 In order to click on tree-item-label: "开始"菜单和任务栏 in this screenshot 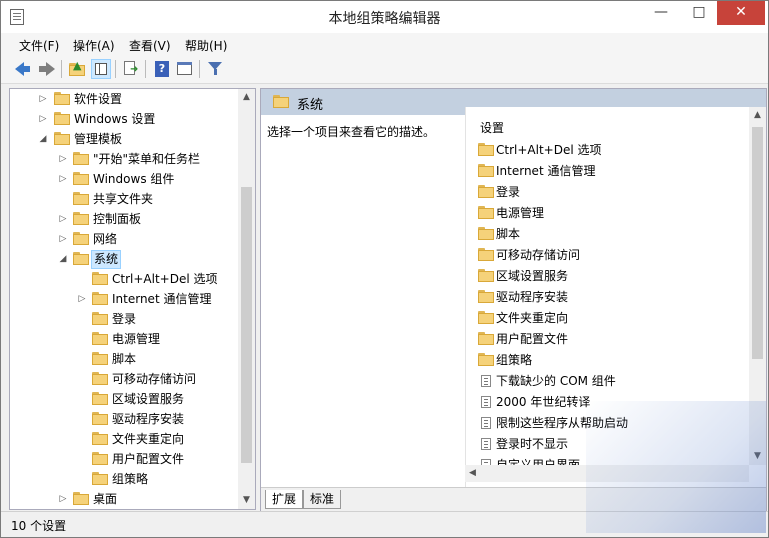, I will do `click(147, 159)`.